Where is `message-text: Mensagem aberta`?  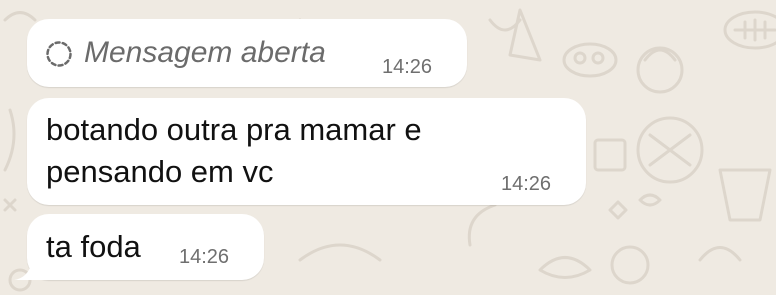
message-text: Mensagem aberta is located at coordinates (205, 52).